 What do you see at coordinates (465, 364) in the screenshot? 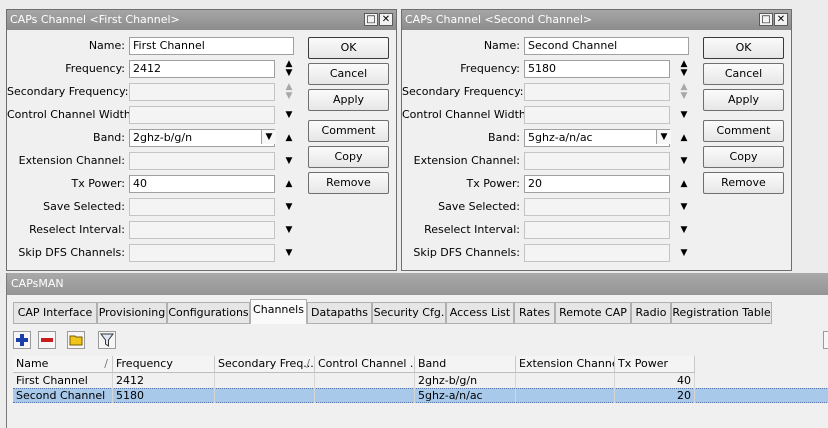
I see `column-header-band: Band` at bounding box center [465, 364].